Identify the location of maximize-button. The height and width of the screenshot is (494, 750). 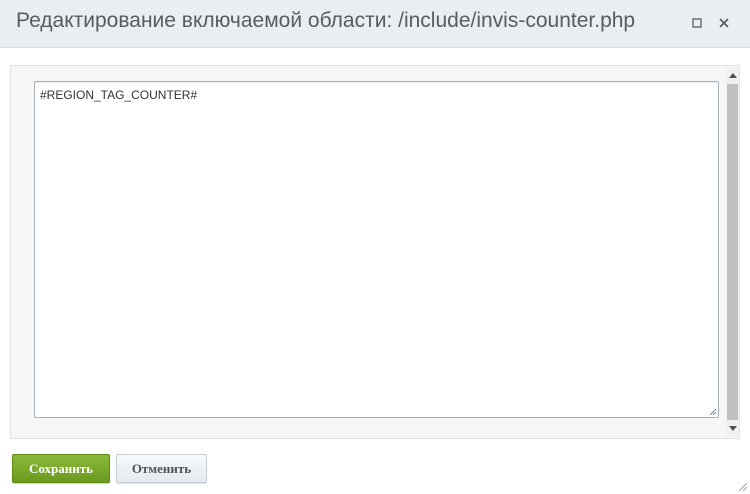
(697, 23).